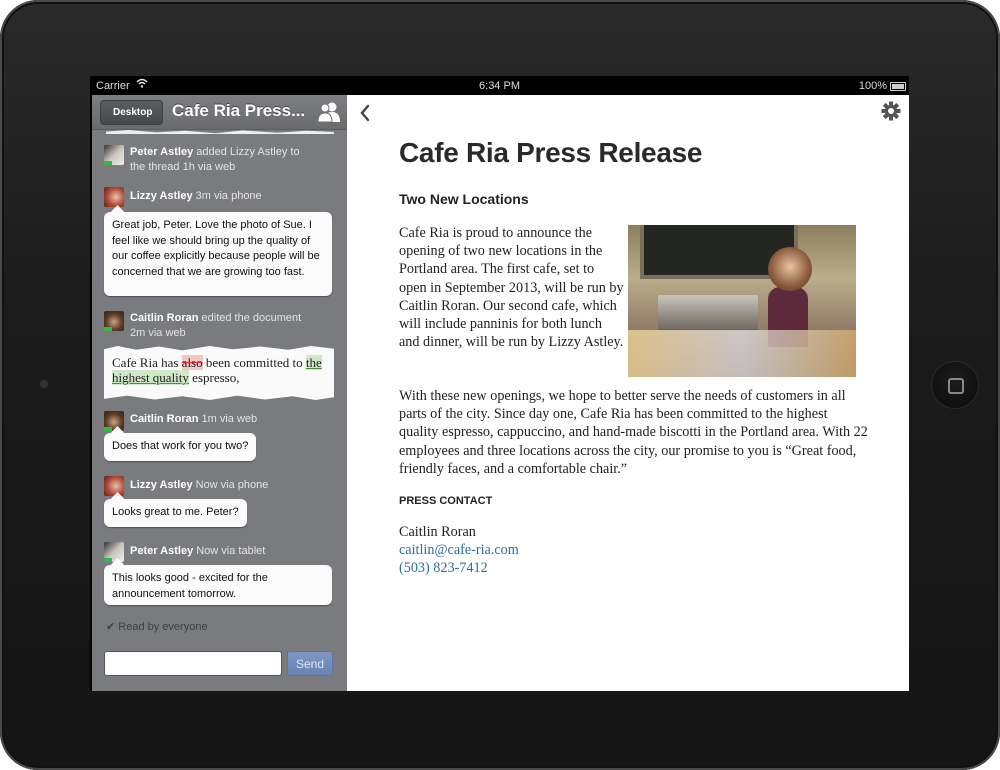  What do you see at coordinates (111, 627) in the screenshot?
I see `check-icon: ✔` at bounding box center [111, 627].